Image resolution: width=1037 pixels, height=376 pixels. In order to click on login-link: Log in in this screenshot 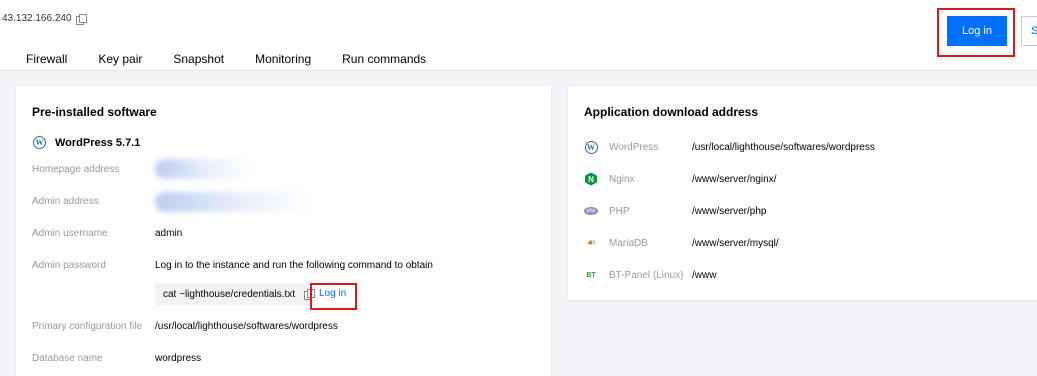, I will do `click(332, 293)`.